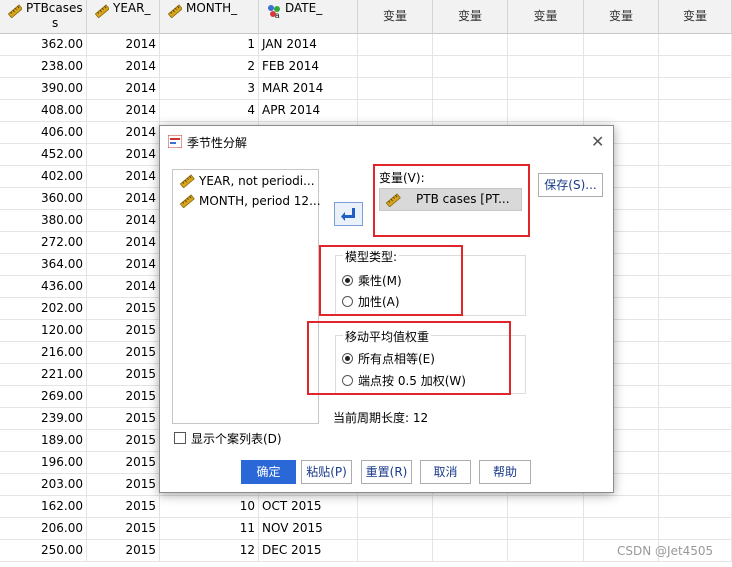 This screenshot has height=567, width=732. I want to click on table-cell: 408.00, so click(43, 110).